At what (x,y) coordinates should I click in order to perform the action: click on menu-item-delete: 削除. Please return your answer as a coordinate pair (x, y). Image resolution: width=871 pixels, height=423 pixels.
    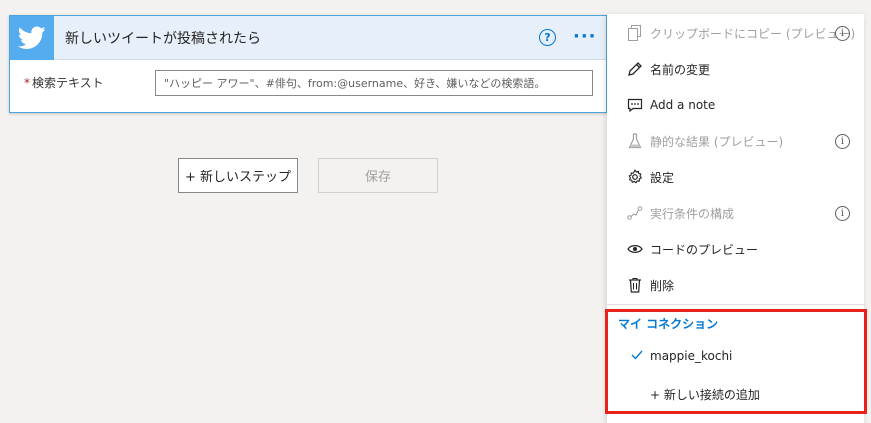
    Looking at the image, I should click on (735, 285).